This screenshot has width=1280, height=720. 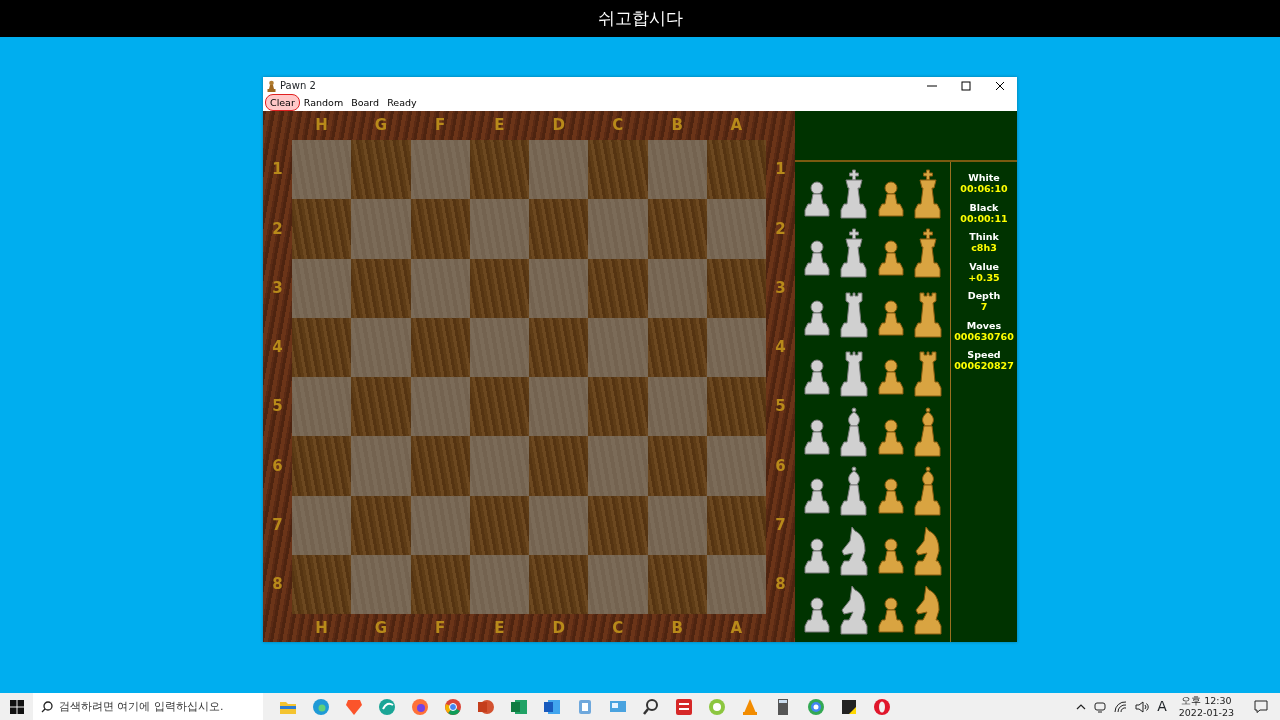 I want to click on menu-item: Board, so click(x=365, y=102).